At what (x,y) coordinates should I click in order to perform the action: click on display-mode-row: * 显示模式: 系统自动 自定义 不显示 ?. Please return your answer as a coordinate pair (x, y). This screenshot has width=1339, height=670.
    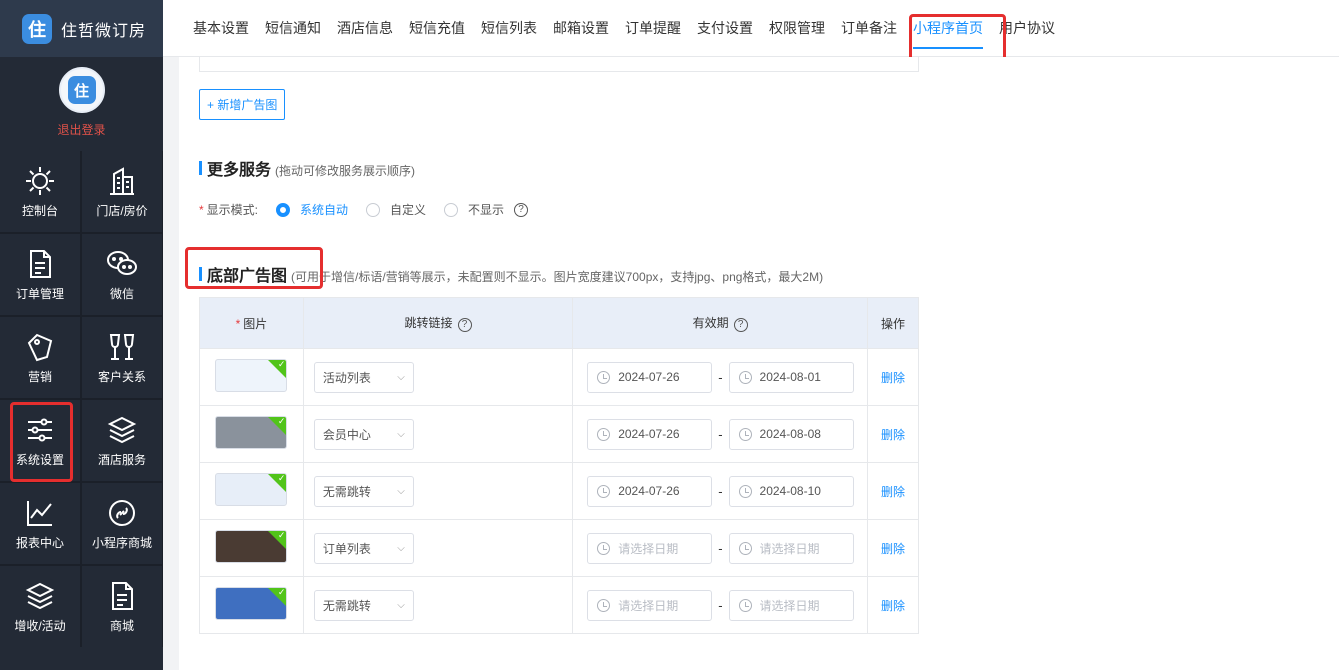
    Looking at the image, I should click on (364, 209).